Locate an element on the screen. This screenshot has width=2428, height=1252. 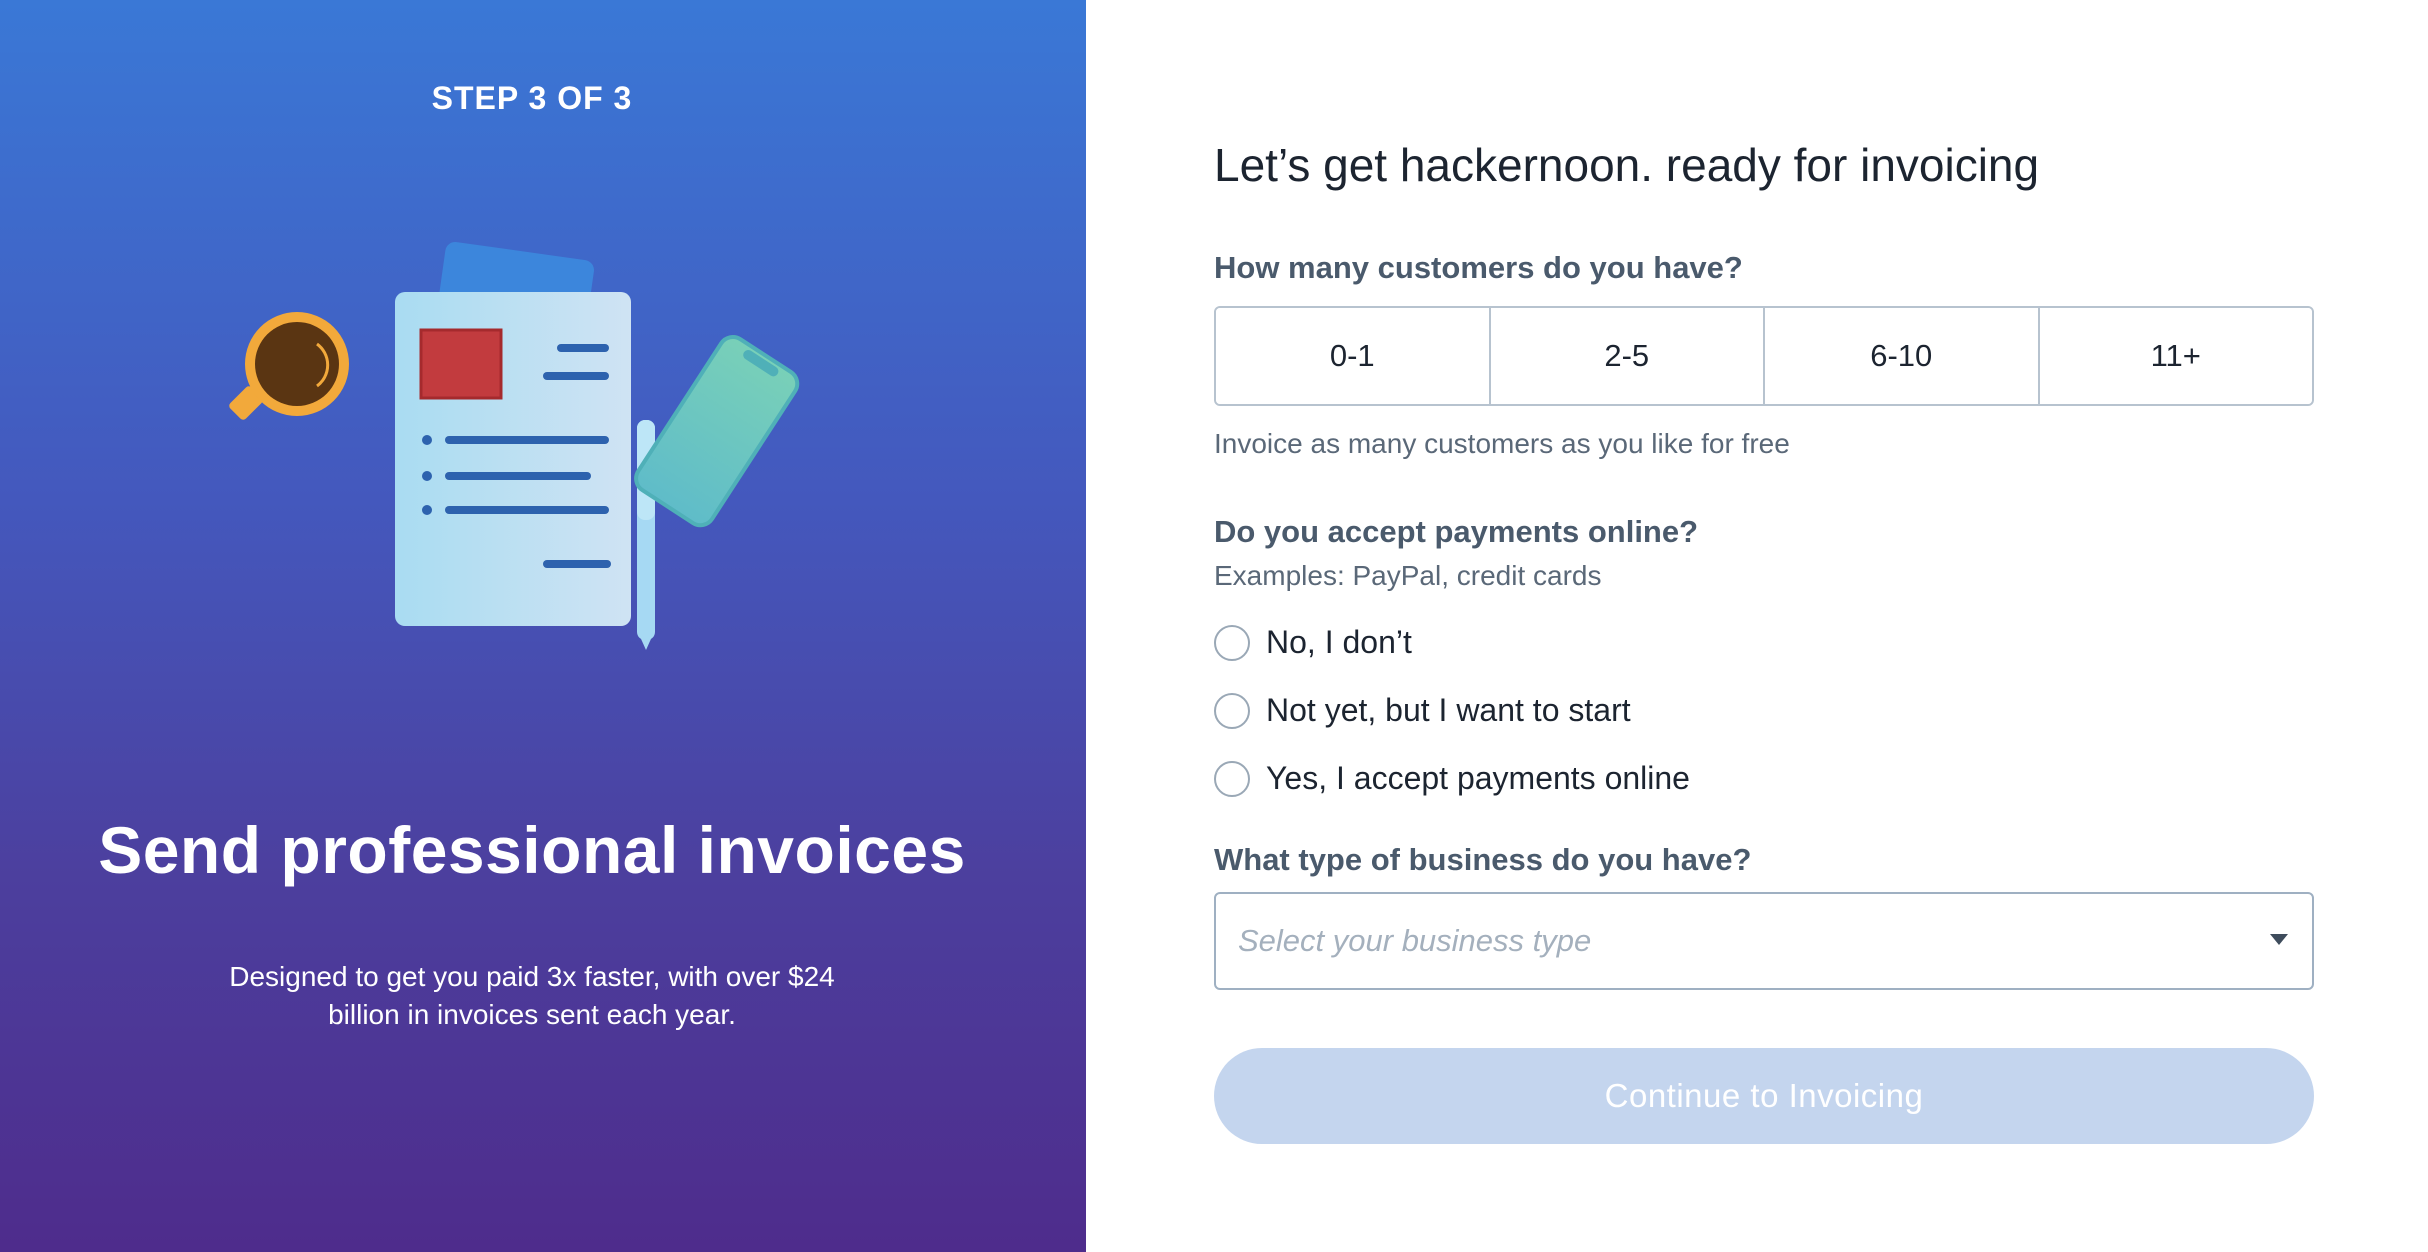
coffee-cup-icon is located at coordinates (289, 366).